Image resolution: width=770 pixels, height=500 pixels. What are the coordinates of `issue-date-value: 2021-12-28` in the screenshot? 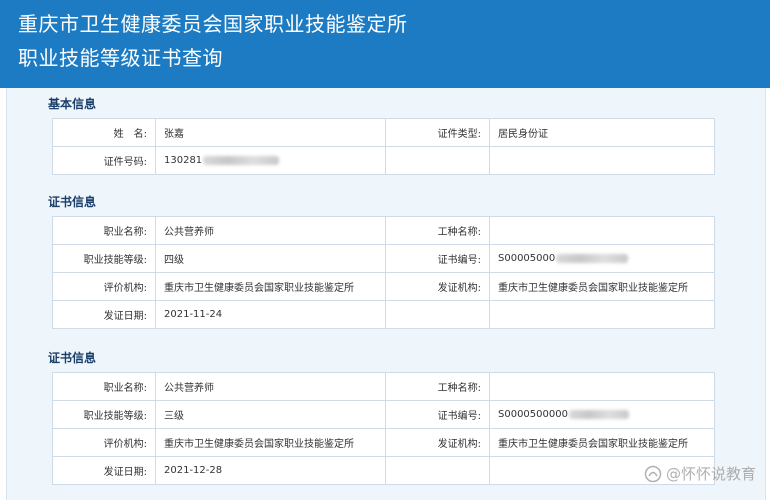 It's located at (270, 470).